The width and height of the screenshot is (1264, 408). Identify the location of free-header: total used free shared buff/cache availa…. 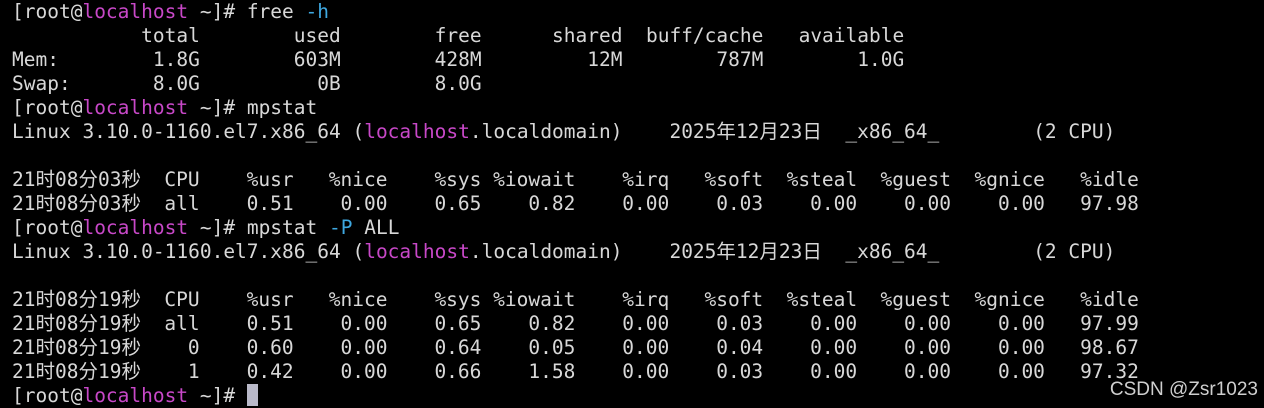
(458, 35).